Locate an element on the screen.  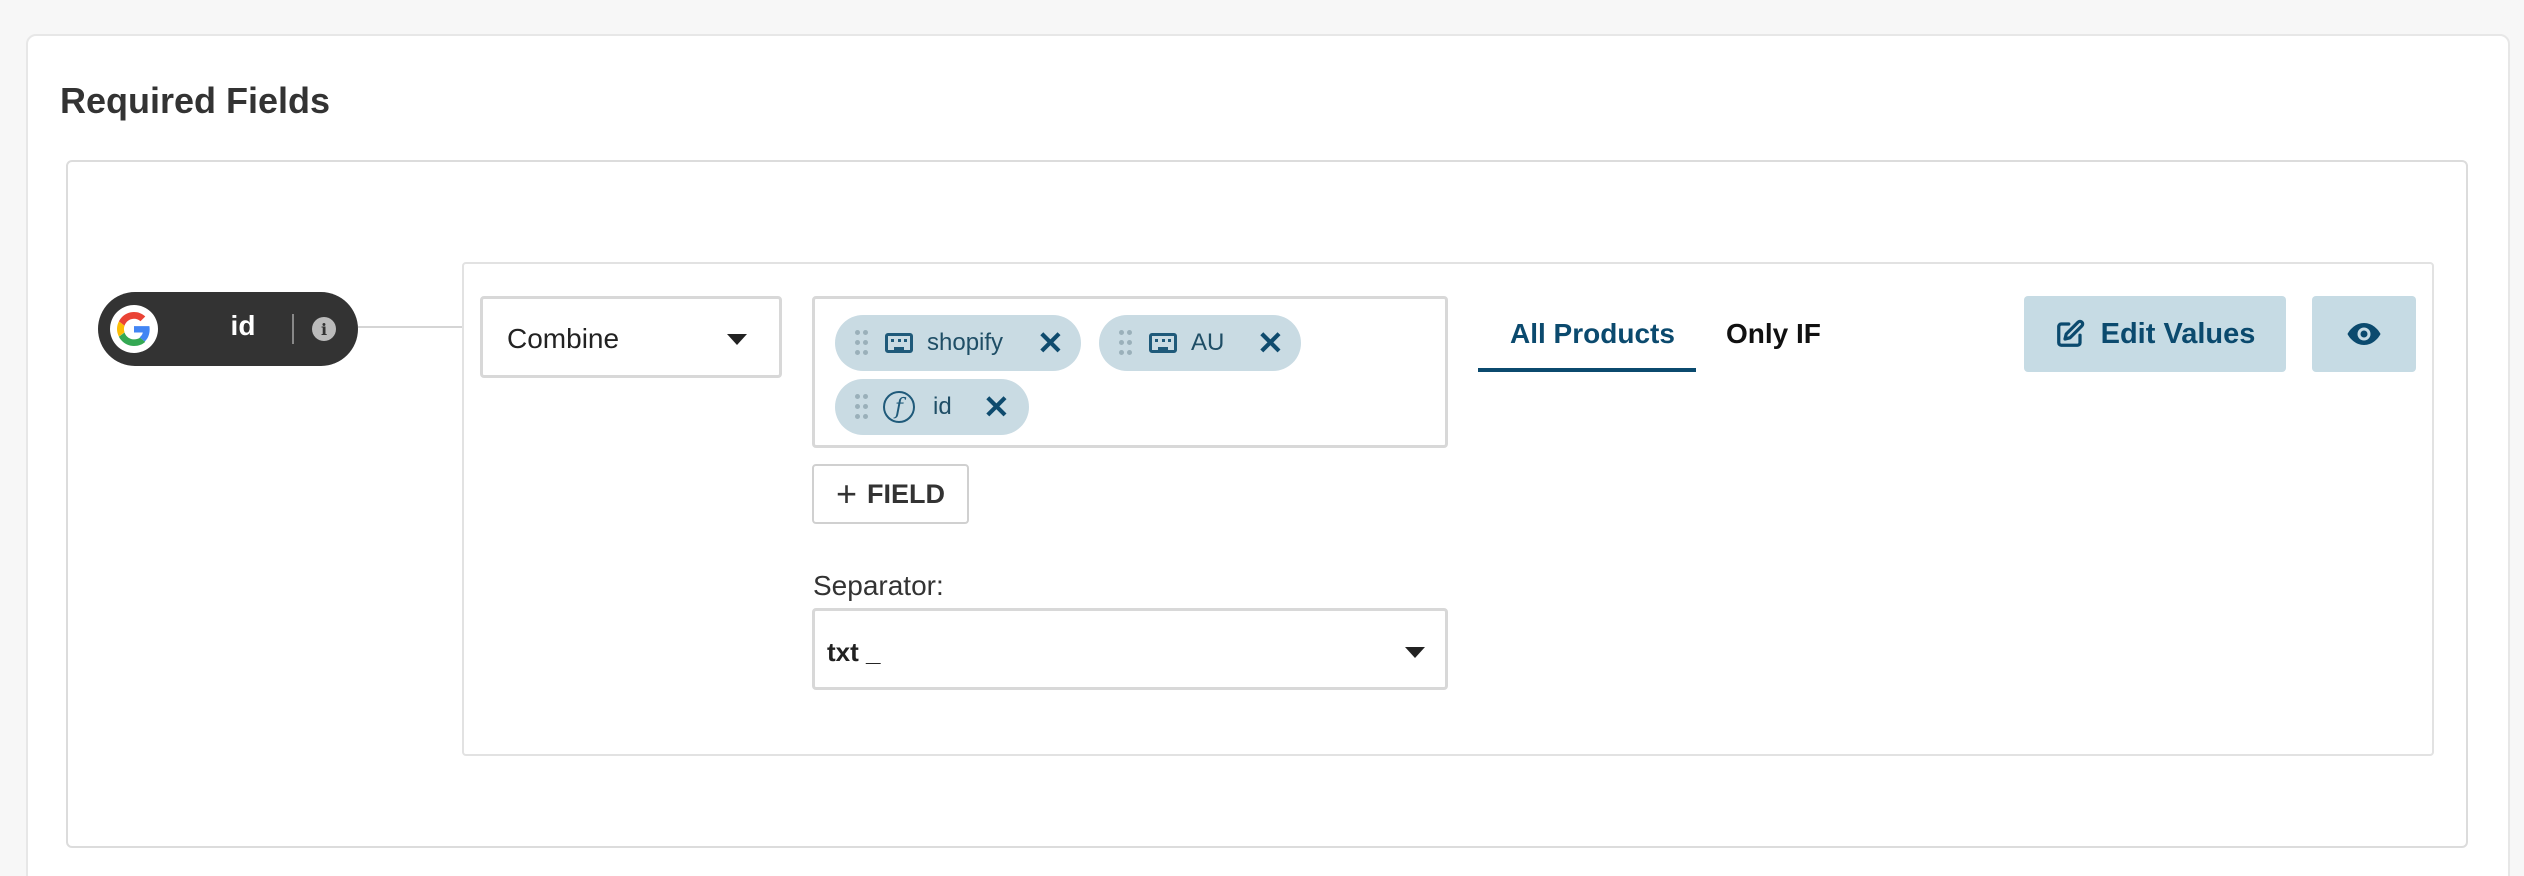
active-tab-indicator is located at coordinates (1587, 370).